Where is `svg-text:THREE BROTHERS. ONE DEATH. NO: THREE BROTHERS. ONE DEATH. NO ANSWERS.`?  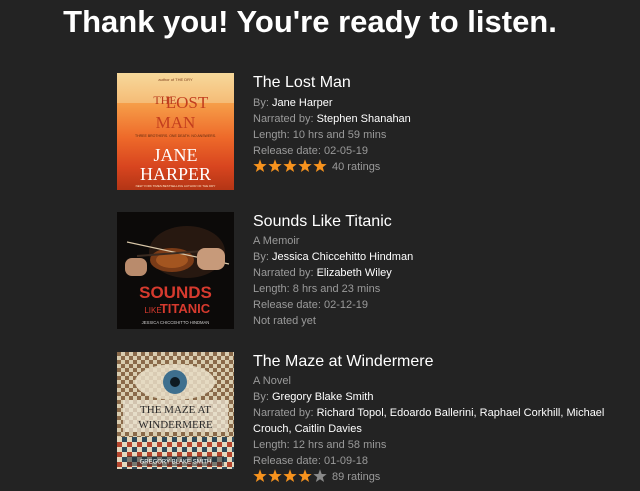 svg-text:THREE BROTHERS. ONE DEATH. NO: THREE BROTHERS. ONE DEATH. NO ANSWERS. is located at coordinates (175, 136).